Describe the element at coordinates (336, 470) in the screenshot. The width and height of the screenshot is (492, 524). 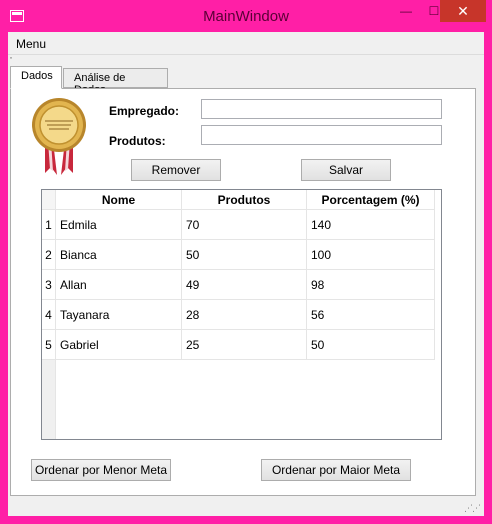
I see `sort-by-higher-goal-button: Ordenar por Maior Meta` at that location.